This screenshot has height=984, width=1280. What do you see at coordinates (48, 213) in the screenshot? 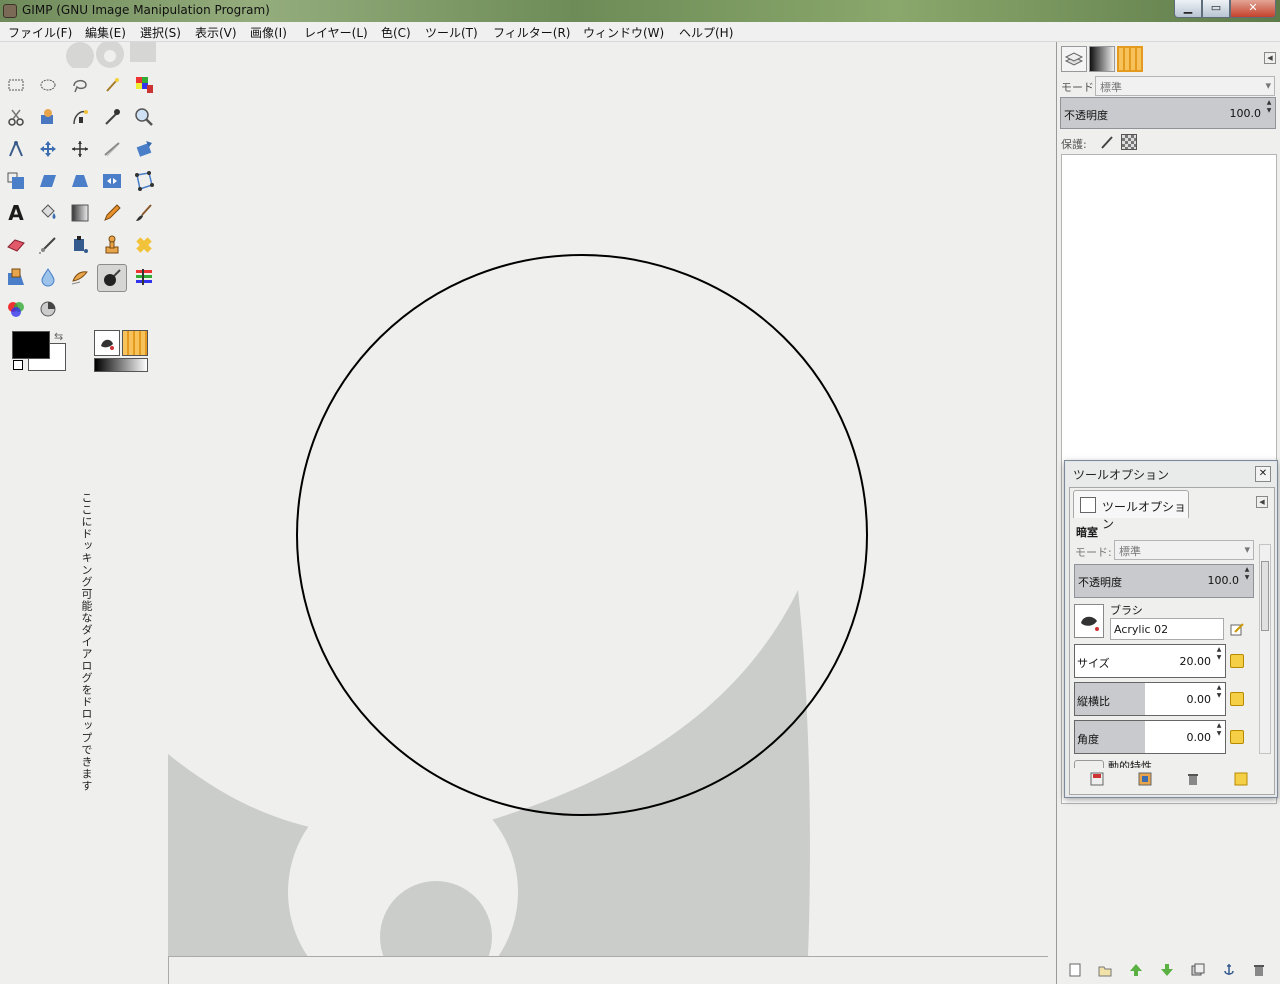
I see `bucket-fill-tool-icon` at bounding box center [48, 213].